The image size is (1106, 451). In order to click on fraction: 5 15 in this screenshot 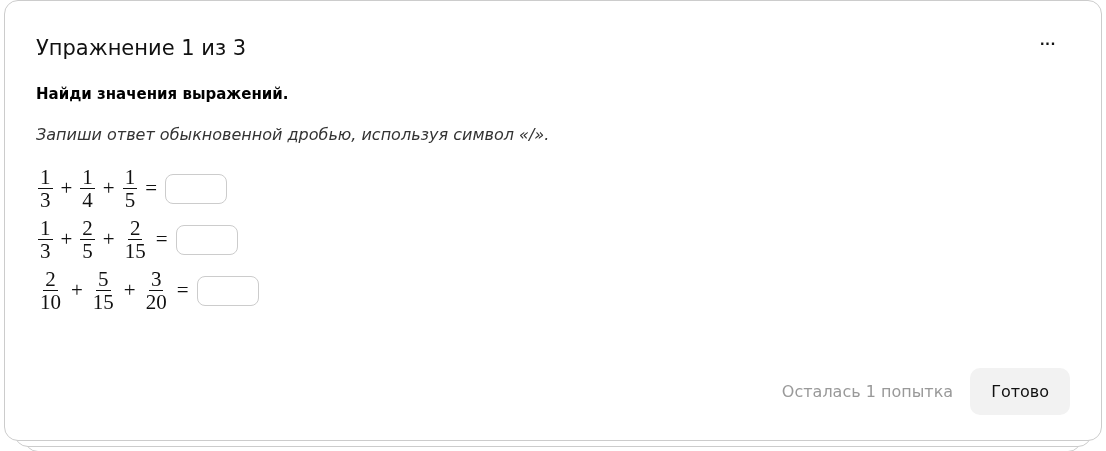, I will do `click(103, 291)`.